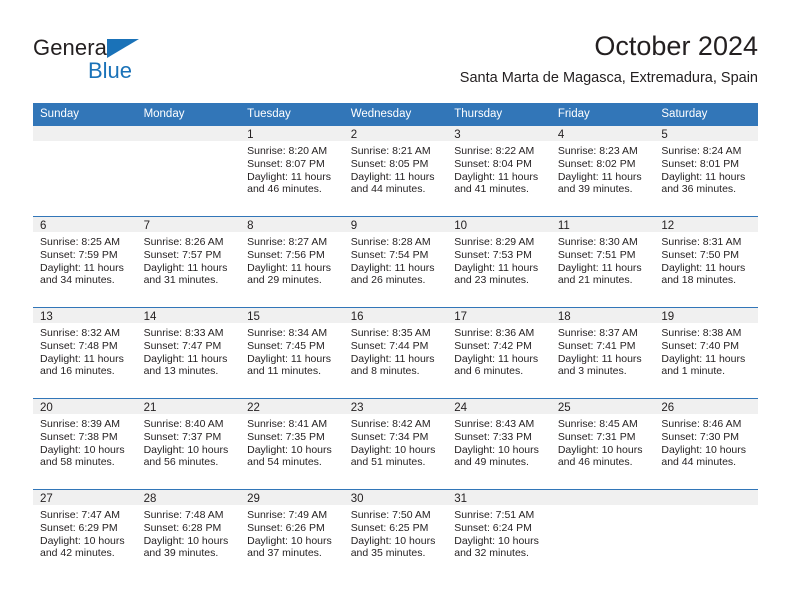 The width and height of the screenshot is (792, 612). What do you see at coordinates (493, 527) in the screenshot?
I see `sunset-text: Sunset: 6:24 PM` at bounding box center [493, 527].